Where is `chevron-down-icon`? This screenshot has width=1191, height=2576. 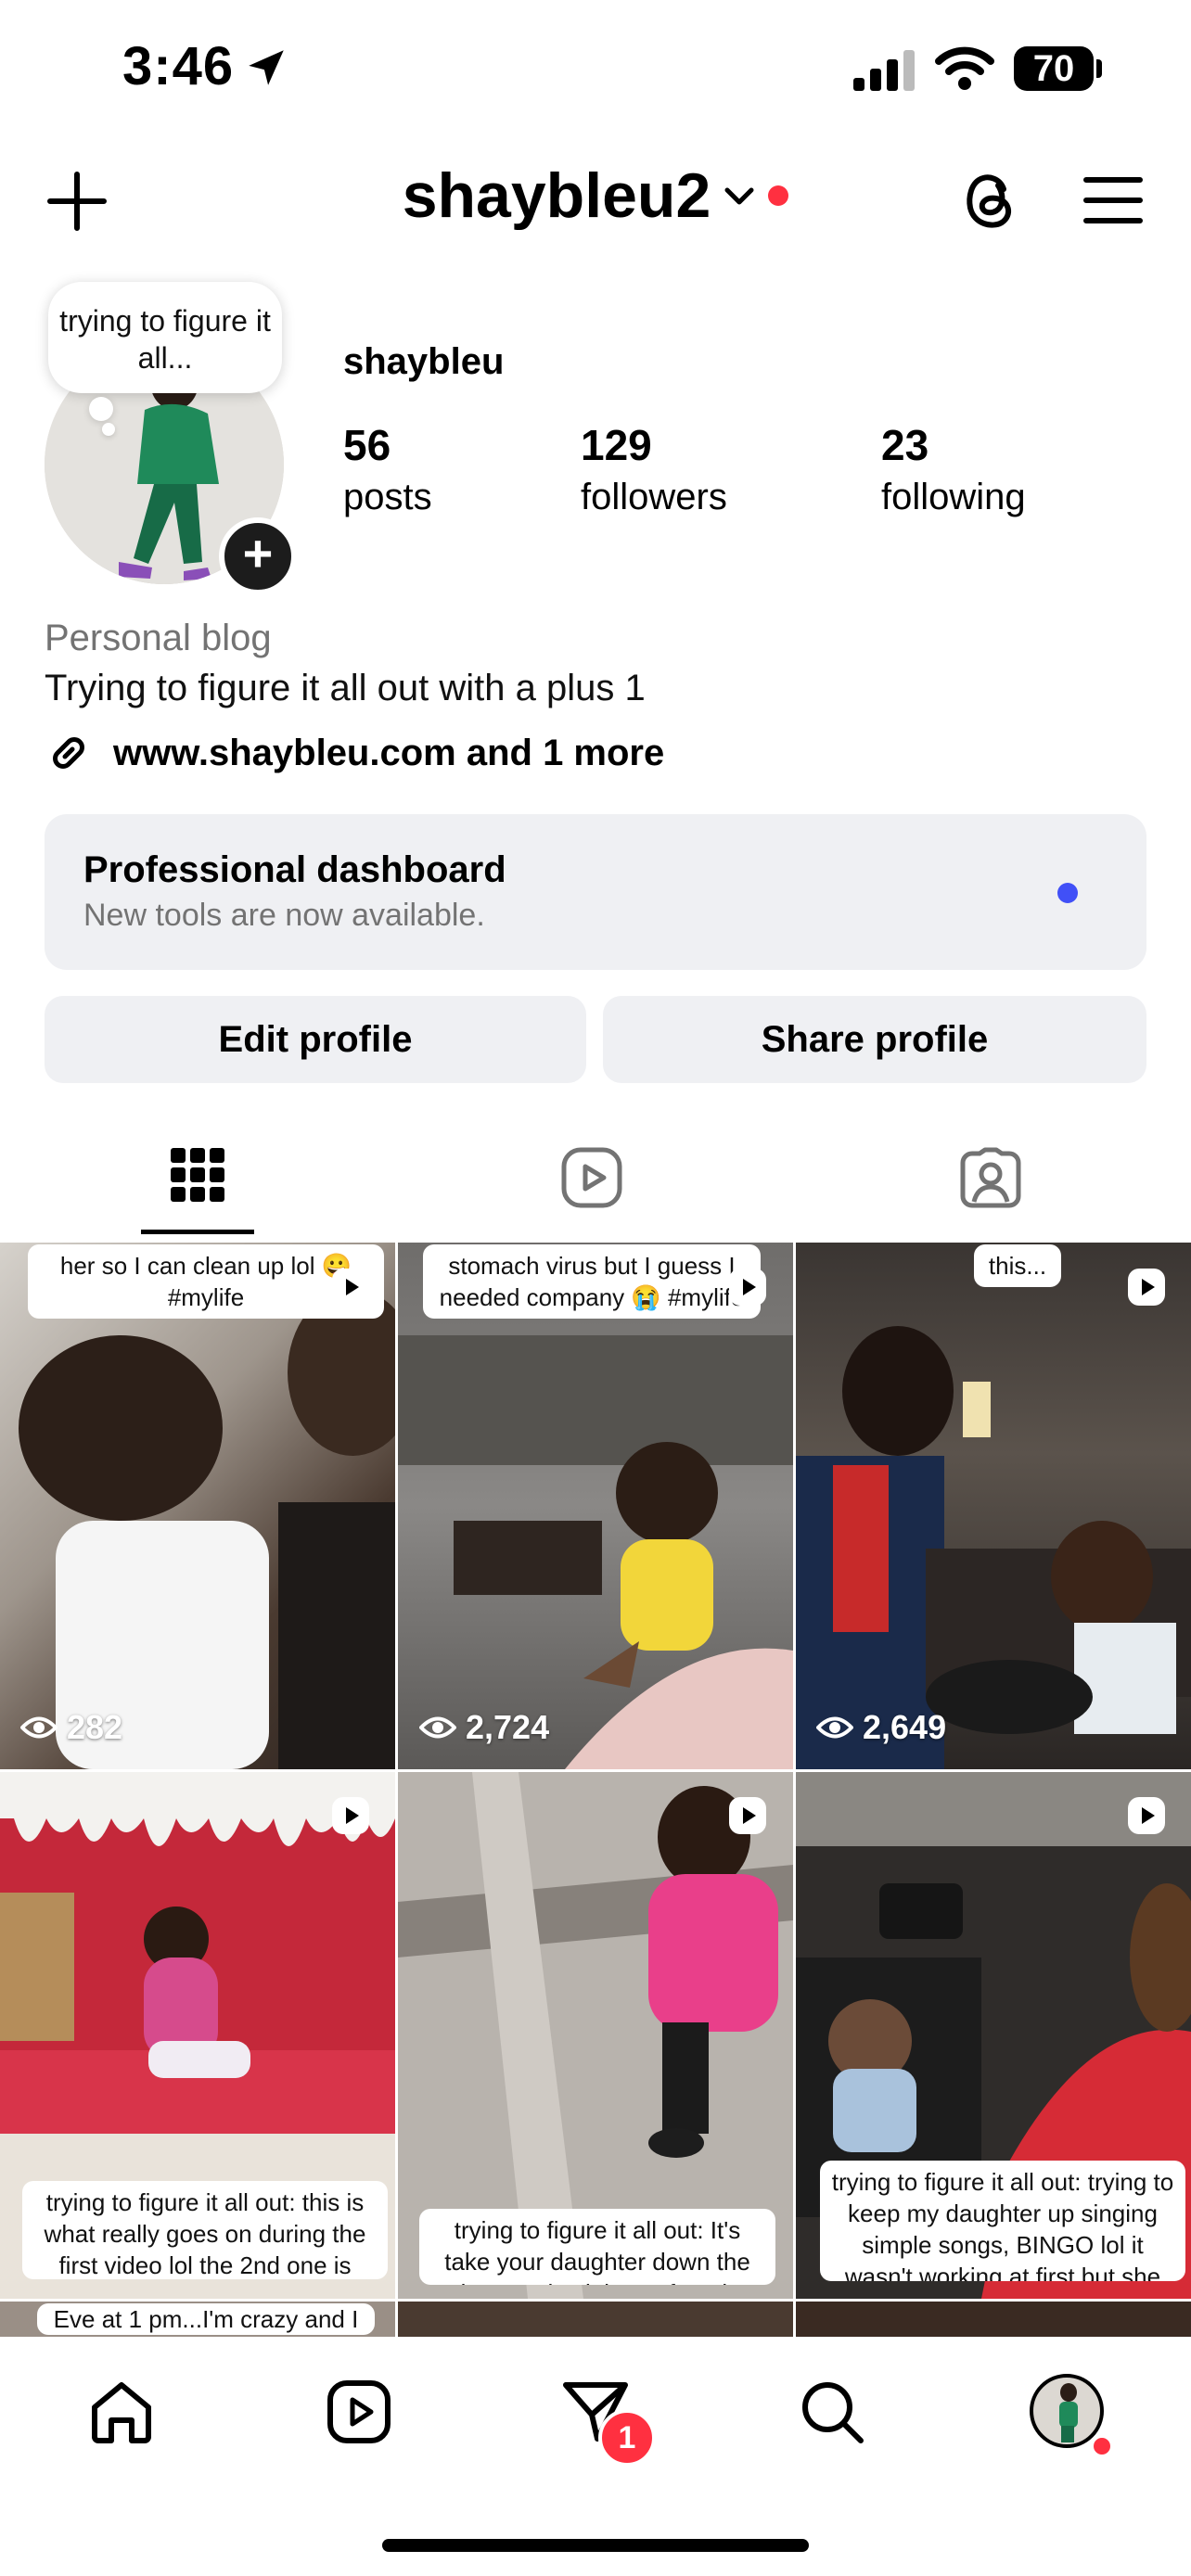 chevron-down-icon is located at coordinates (739, 196).